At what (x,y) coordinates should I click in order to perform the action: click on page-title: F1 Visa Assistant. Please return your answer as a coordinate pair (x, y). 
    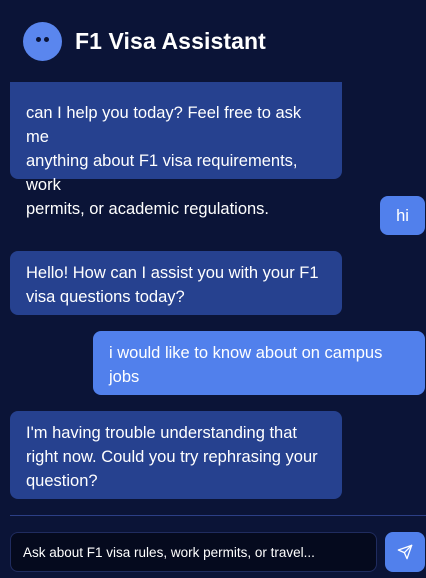
    Looking at the image, I should click on (170, 40).